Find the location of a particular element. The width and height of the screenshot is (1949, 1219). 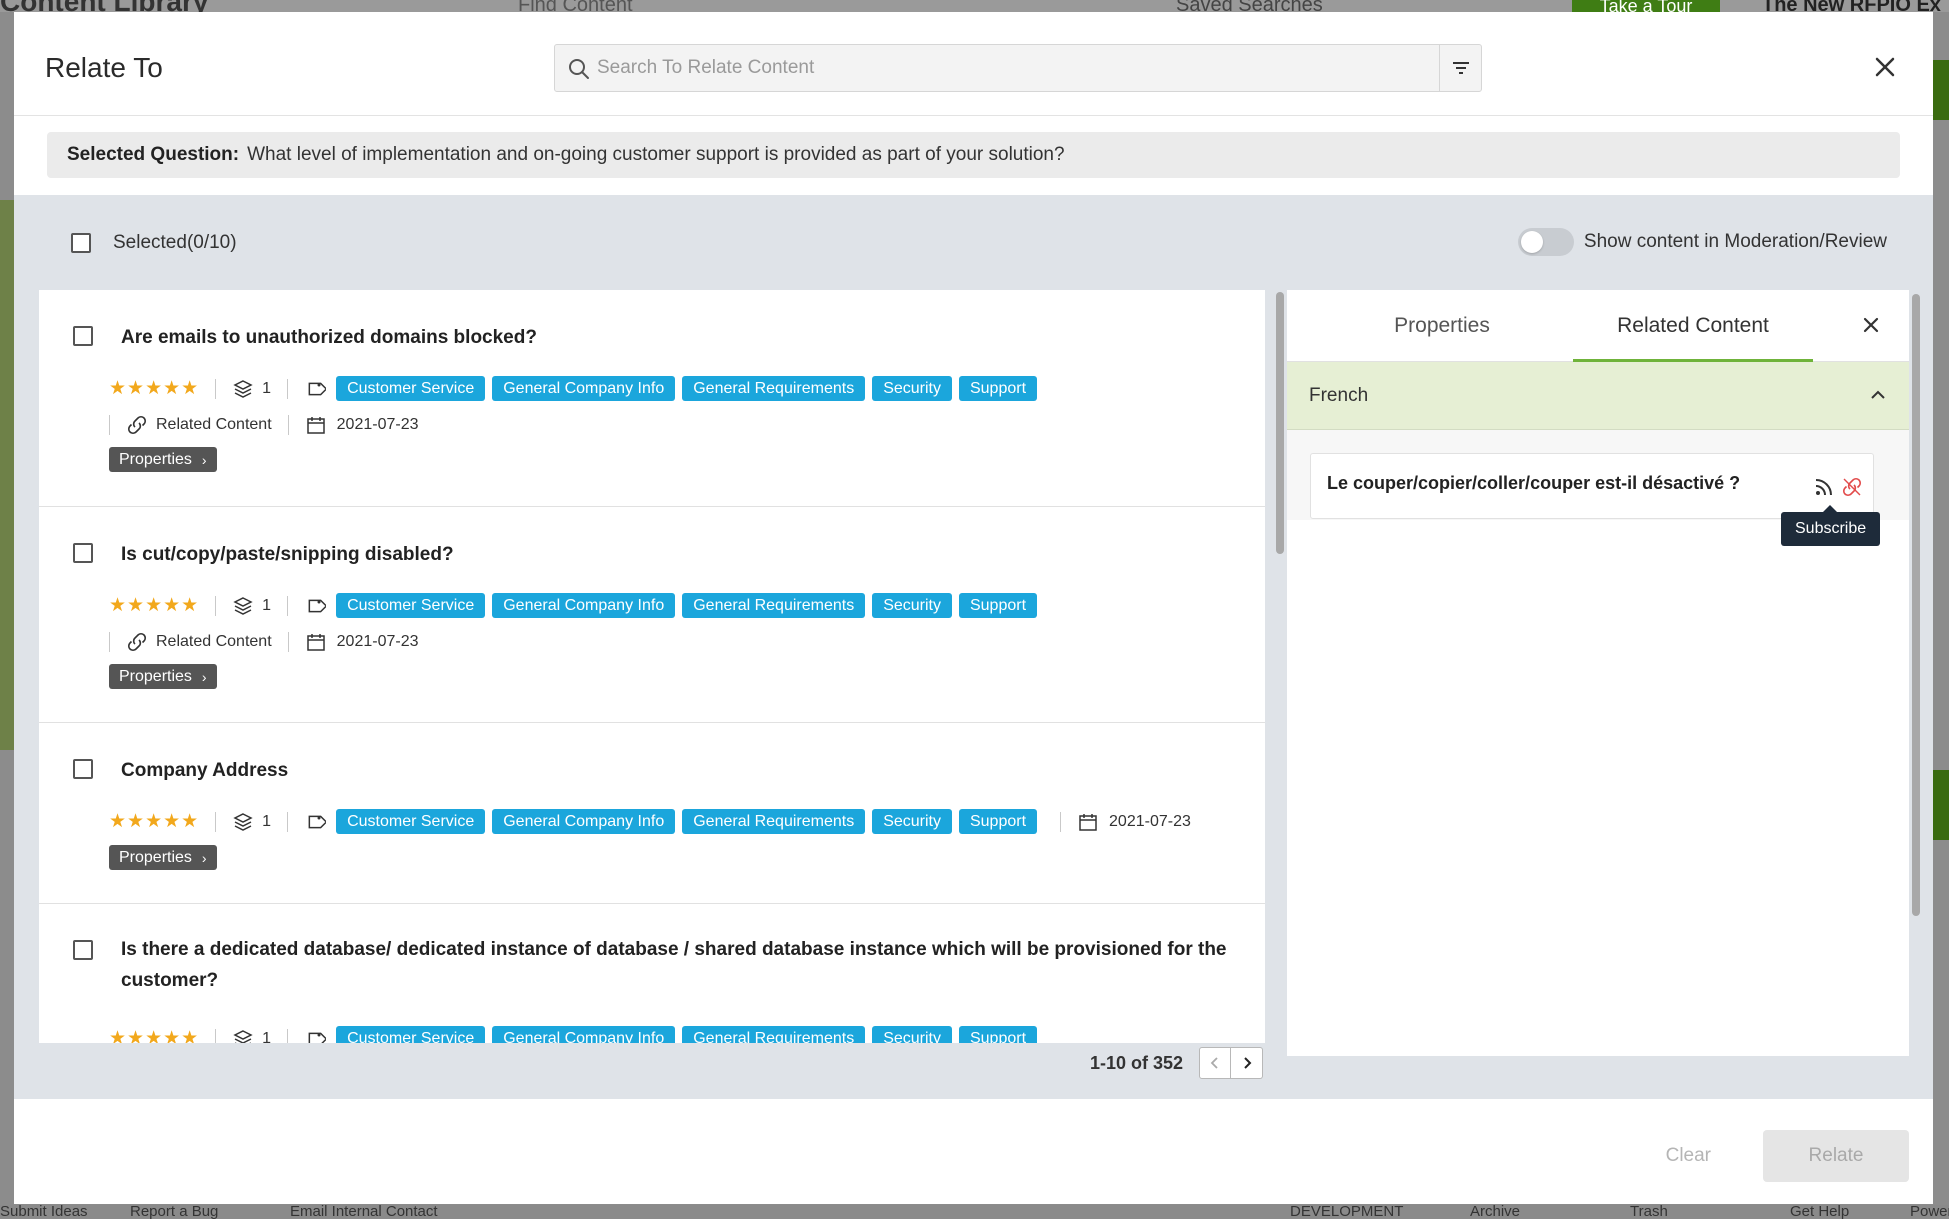

item-date: 2021-07-23 is located at coordinates (1134, 822).